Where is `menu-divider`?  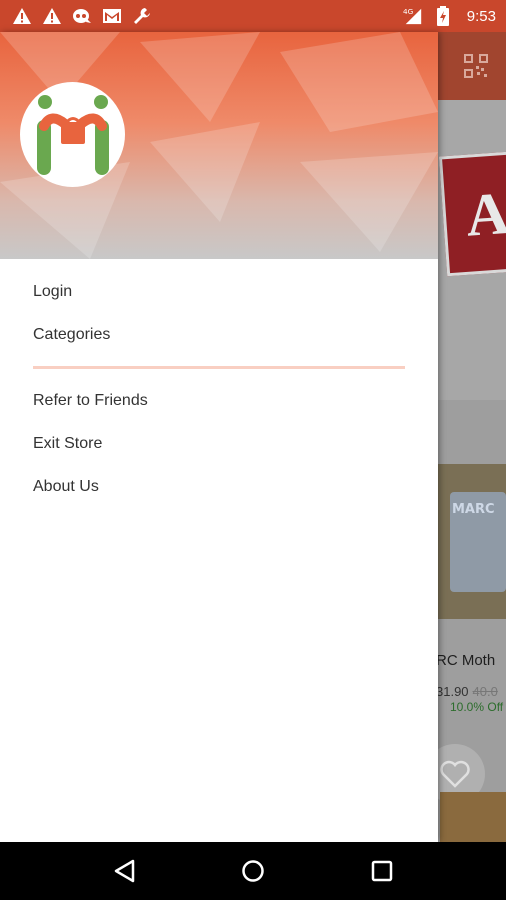
menu-divider is located at coordinates (219, 367).